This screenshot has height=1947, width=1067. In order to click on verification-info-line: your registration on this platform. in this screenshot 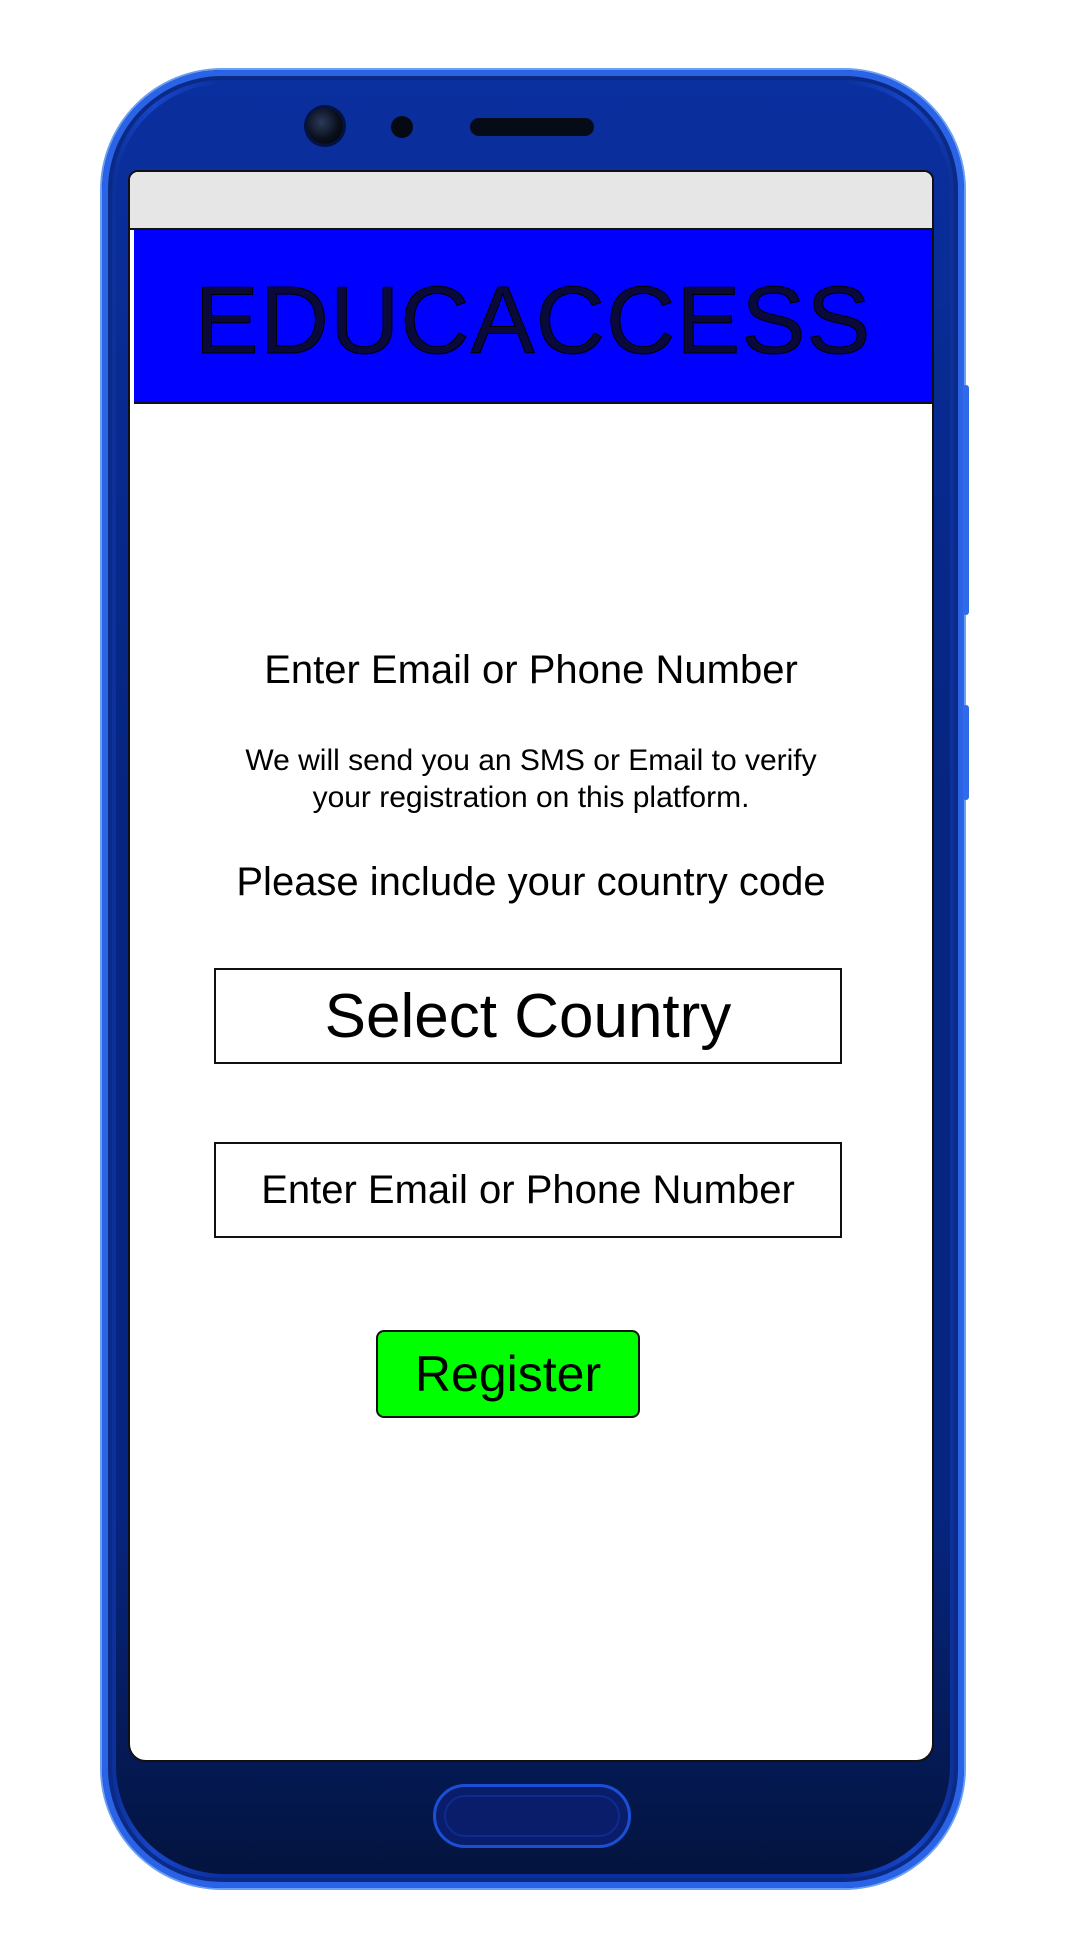, I will do `click(531, 797)`.